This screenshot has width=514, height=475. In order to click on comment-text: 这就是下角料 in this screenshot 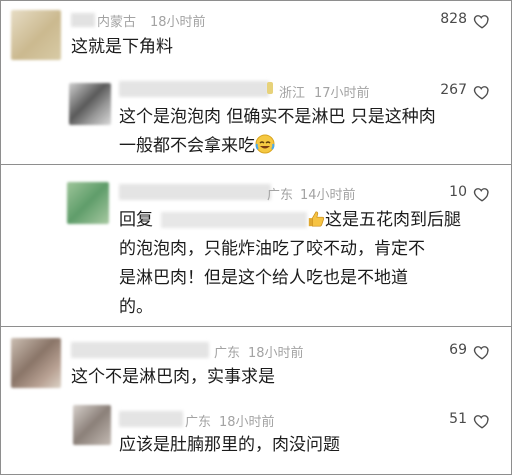, I will do `click(122, 47)`.